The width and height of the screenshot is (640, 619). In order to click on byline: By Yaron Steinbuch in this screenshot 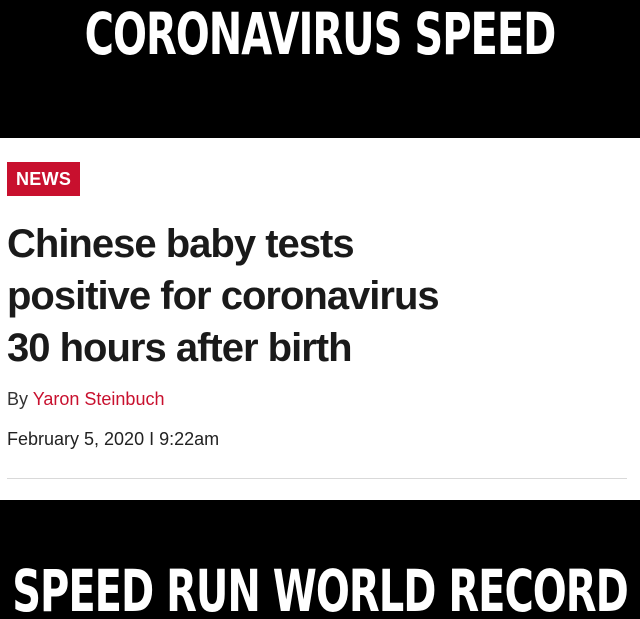, I will do `click(85, 399)`.